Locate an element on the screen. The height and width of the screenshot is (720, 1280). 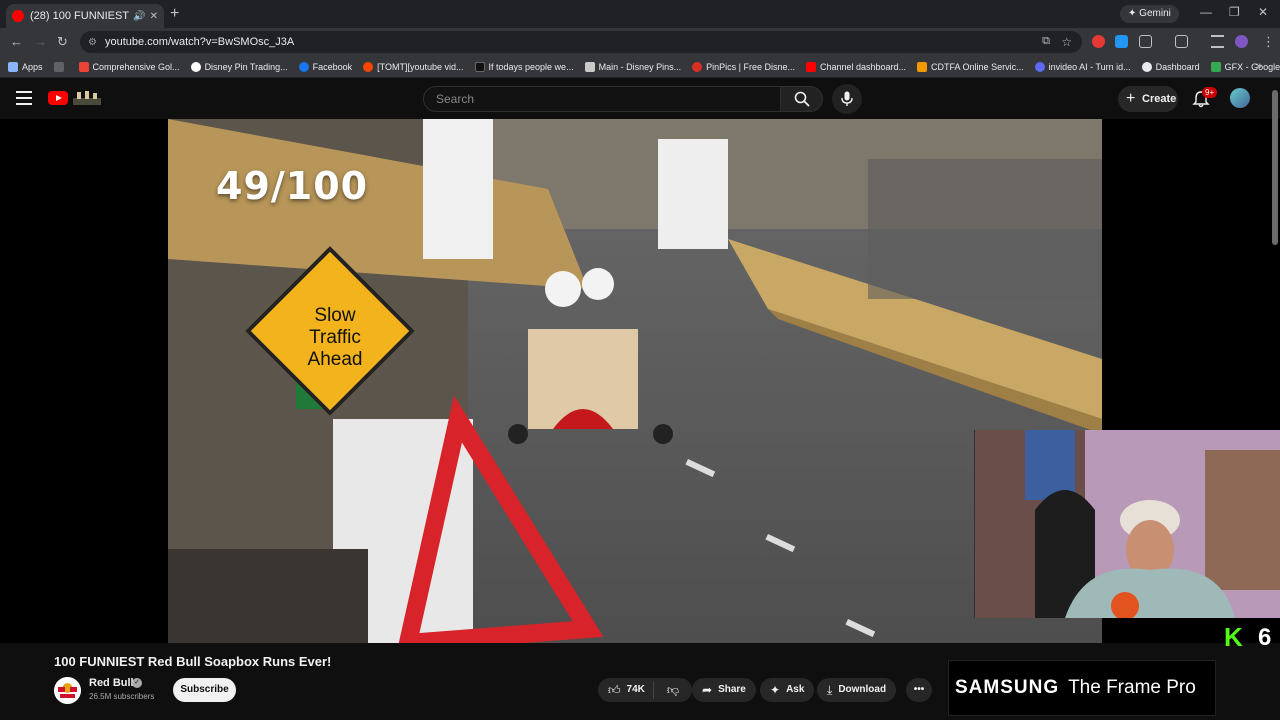
kick-logo-icon: K is located at coordinates (1233, 637).